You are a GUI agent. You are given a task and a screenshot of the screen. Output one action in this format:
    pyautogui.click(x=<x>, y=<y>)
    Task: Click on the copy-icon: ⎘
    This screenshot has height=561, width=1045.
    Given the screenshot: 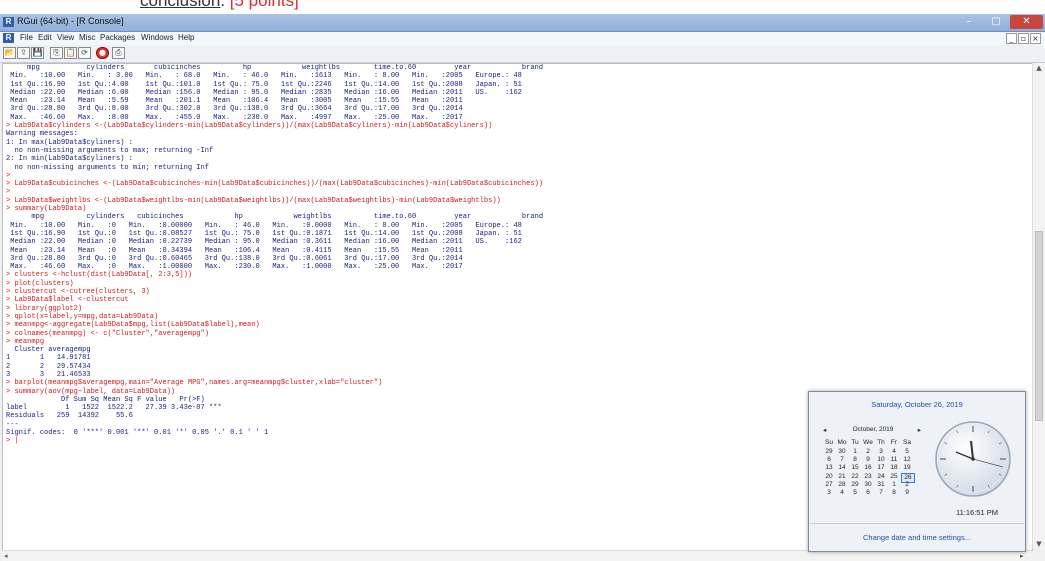 What is the action you would take?
    pyautogui.click(x=56, y=53)
    